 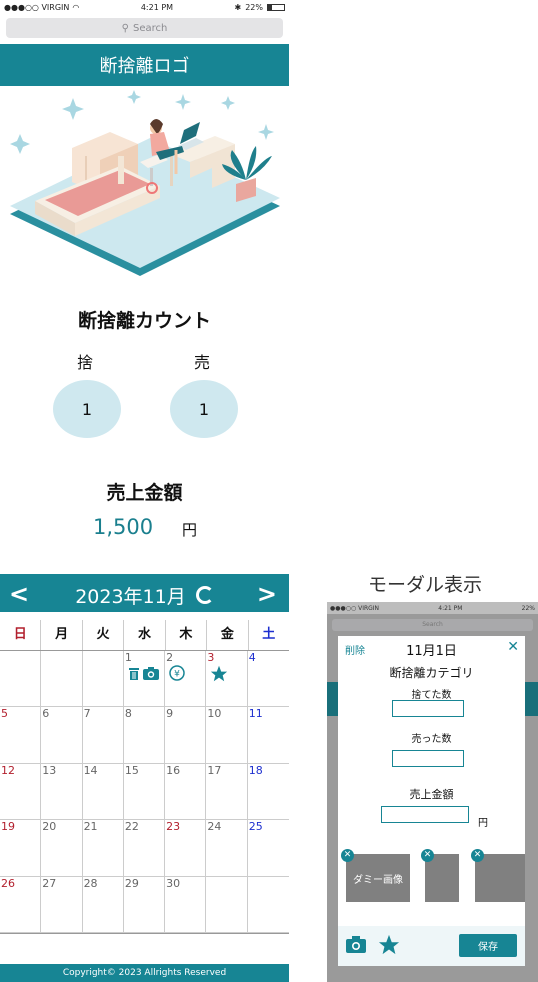 I want to click on day-cell-11: 11, so click(x=268, y=735).